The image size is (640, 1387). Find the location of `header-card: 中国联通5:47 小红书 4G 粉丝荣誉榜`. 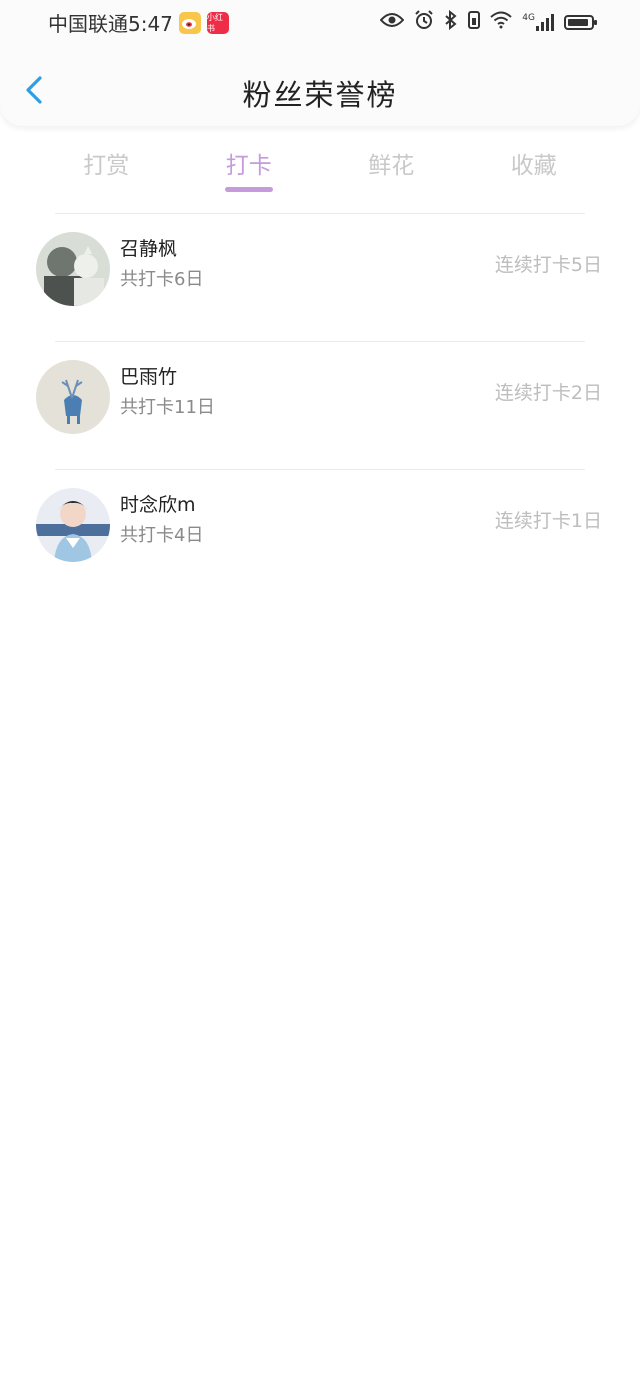

header-card: 中国联通5:47 小红书 4G 粉丝荣誉榜 is located at coordinates (320, 63).